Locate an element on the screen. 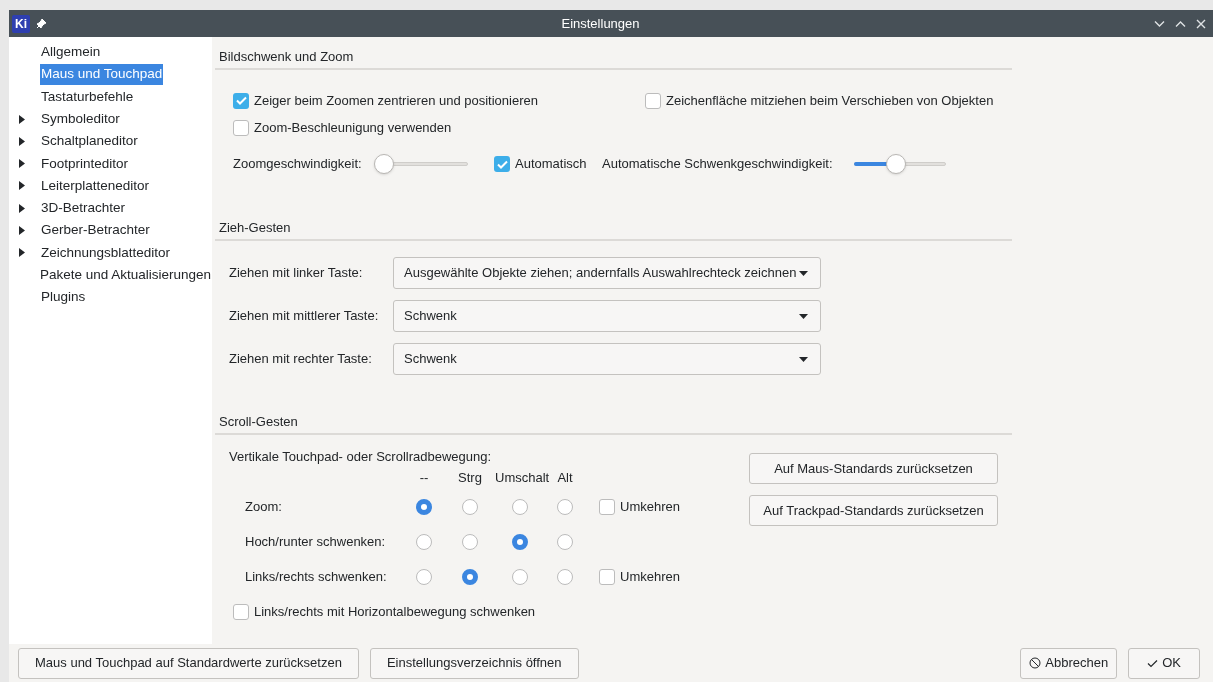  sidebar-item: Zeichnungsblatteditor is located at coordinates (106, 252).